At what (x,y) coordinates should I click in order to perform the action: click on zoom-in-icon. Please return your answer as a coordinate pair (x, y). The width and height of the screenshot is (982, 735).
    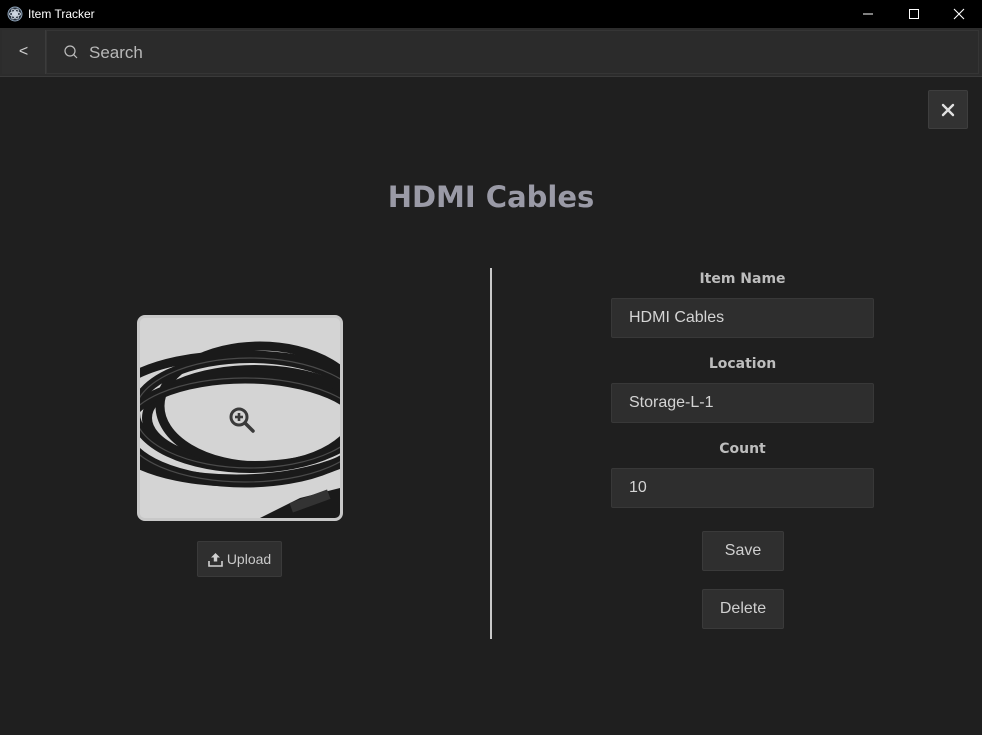
    Looking at the image, I should click on (242, 420).